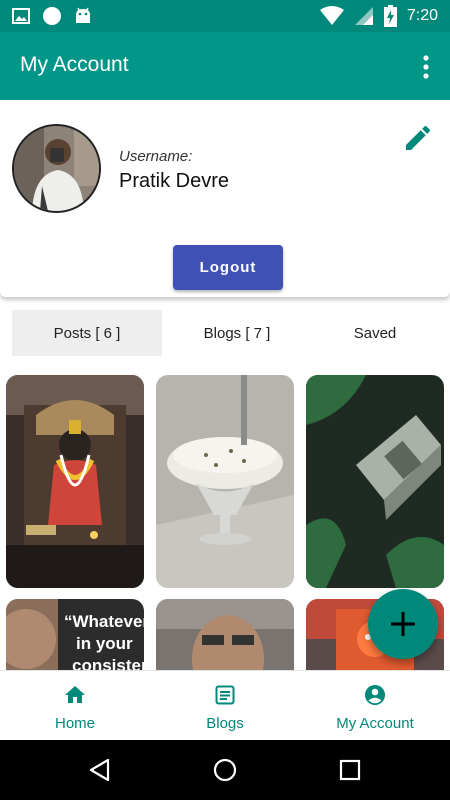 The height and width of the screenshot is (800, 450). I want to click on app-title: My Account, so click(74, 64).